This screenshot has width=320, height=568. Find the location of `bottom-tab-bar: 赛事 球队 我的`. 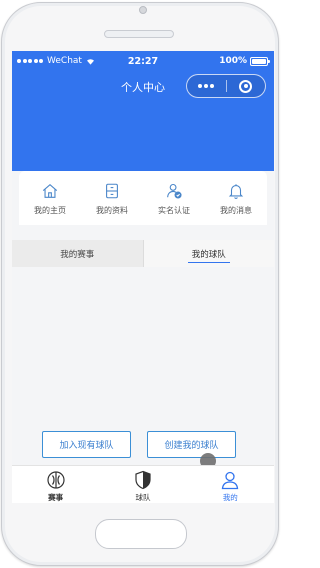

bottom-tab-bar: 赛事 球队 我的 is located at coordinates (143, 484).